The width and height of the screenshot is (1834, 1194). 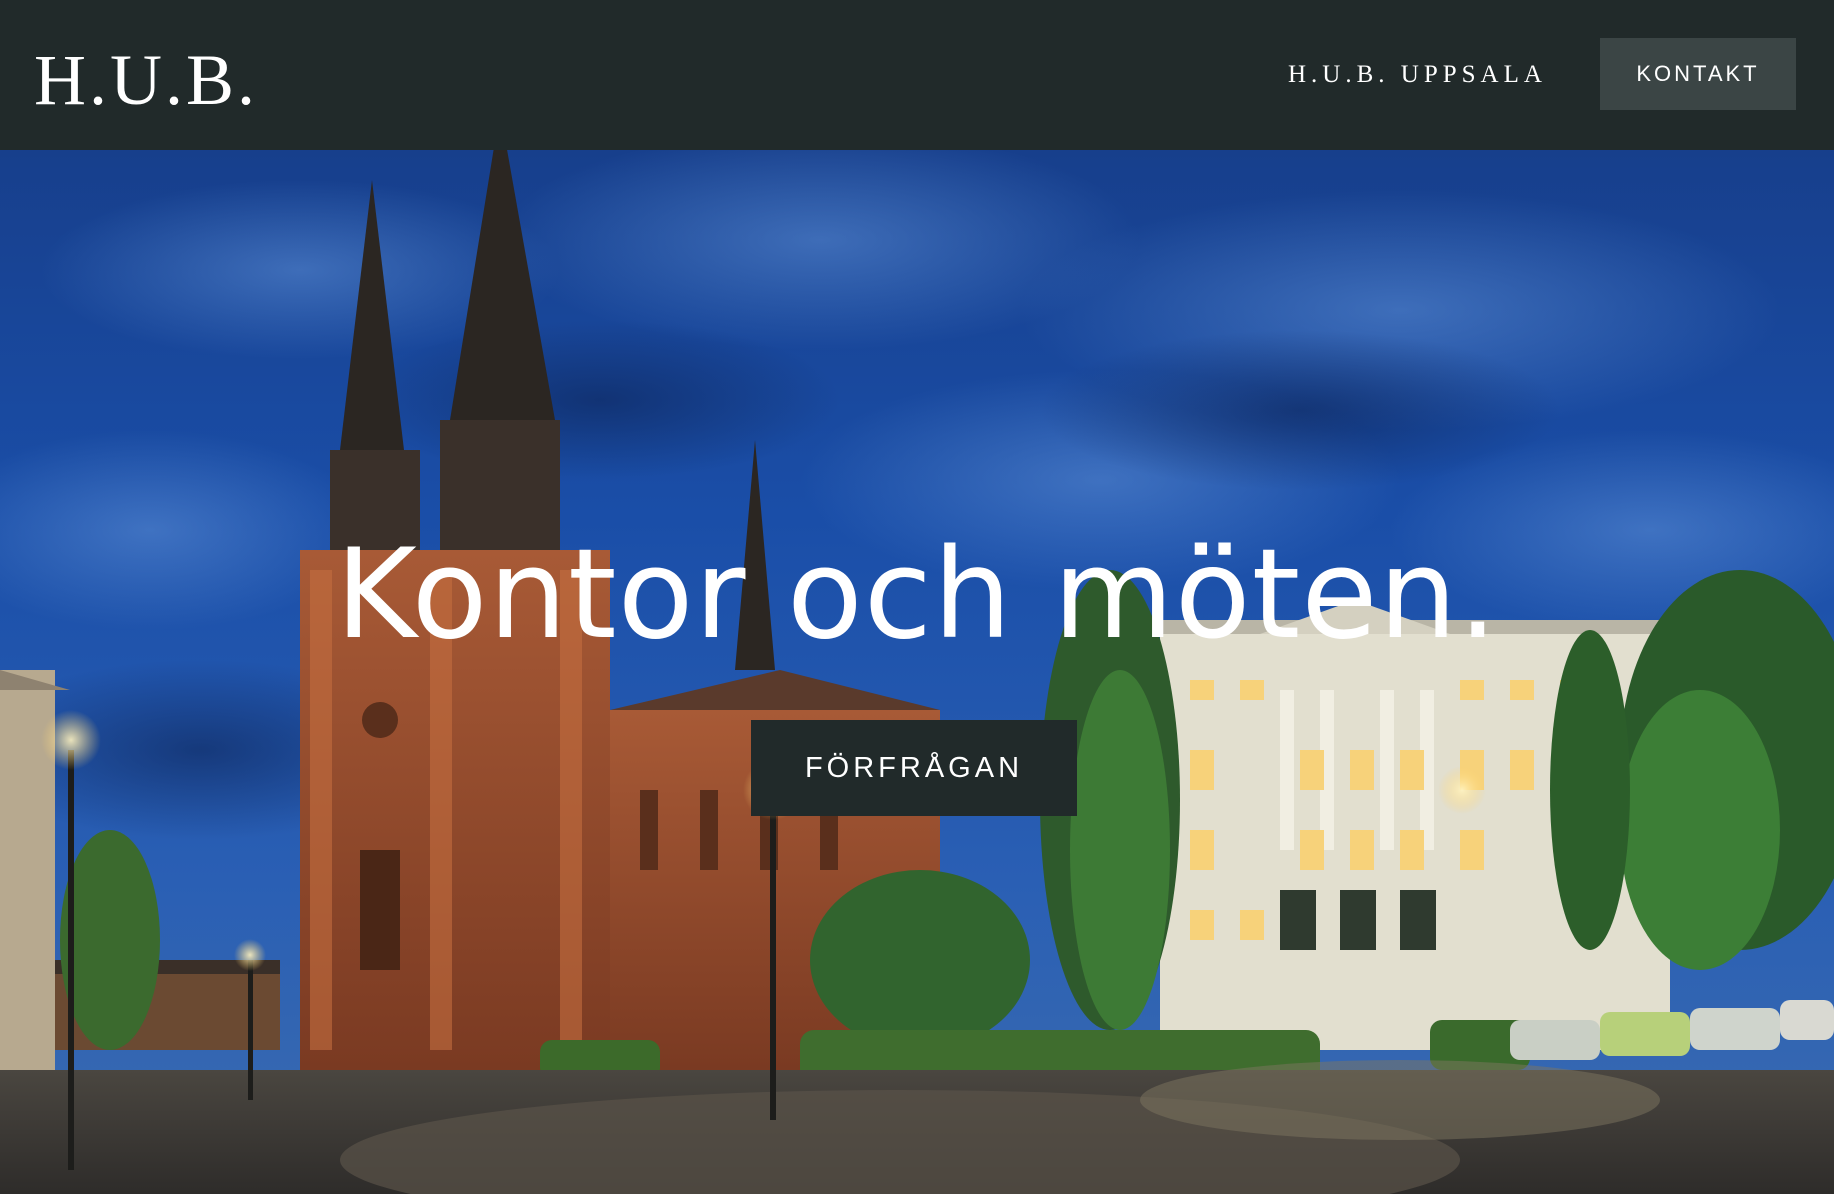 I want to click on site-logo: H.U.B., so click(x=146, y=80).